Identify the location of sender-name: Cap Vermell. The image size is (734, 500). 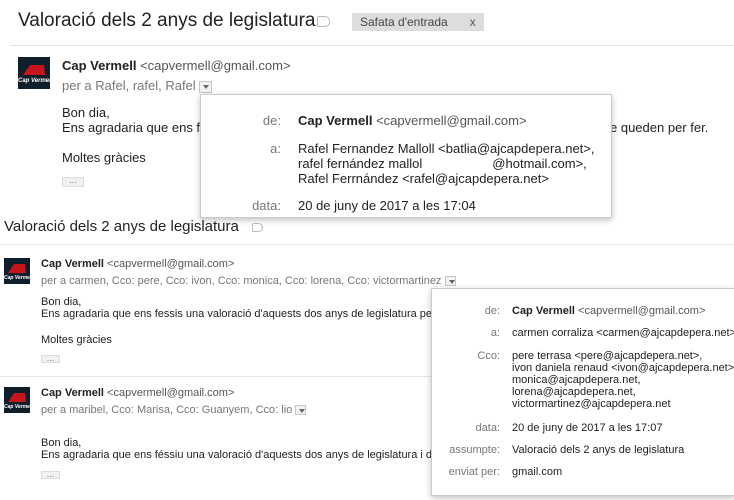
(99, 65).